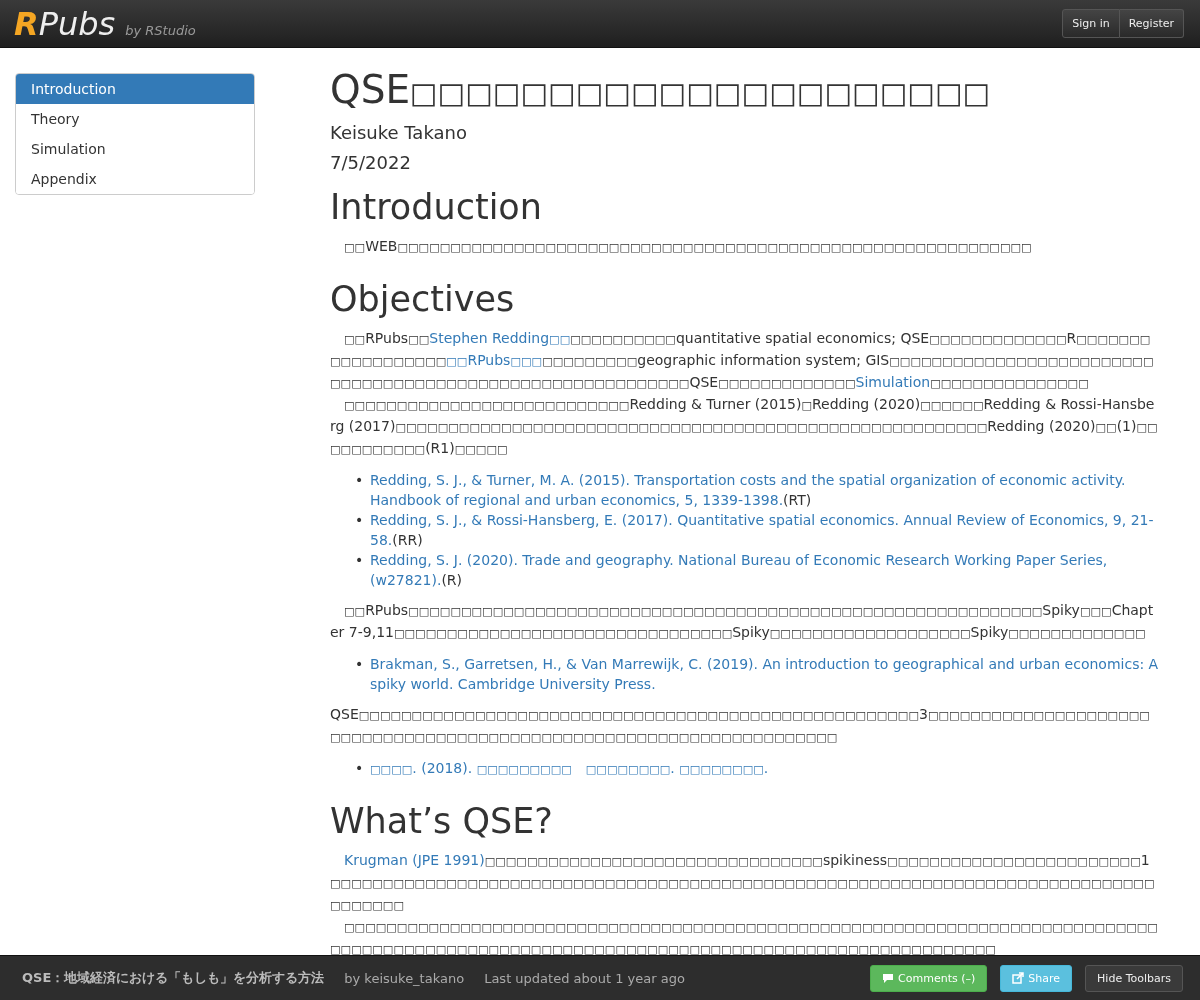 This screenshot has height=1000, width=1200. What do you see at coordinates (744, 937) in the screenshot?
I see `paragraph: □□□□□□□□□□□□□□□□□□□□□□□□□□□□□□□□□□□□□□□□□□□□□□□□□□□□□□□□□□□□□□□□□□□□□□□□□□□□□□□□□□□□□□□□□□□□□□□□□□□□□□□□□□□□□□□□□□□□□□□□□□□□□□□□□□□□□□□□□□□□` at bounding box center [744, 937].